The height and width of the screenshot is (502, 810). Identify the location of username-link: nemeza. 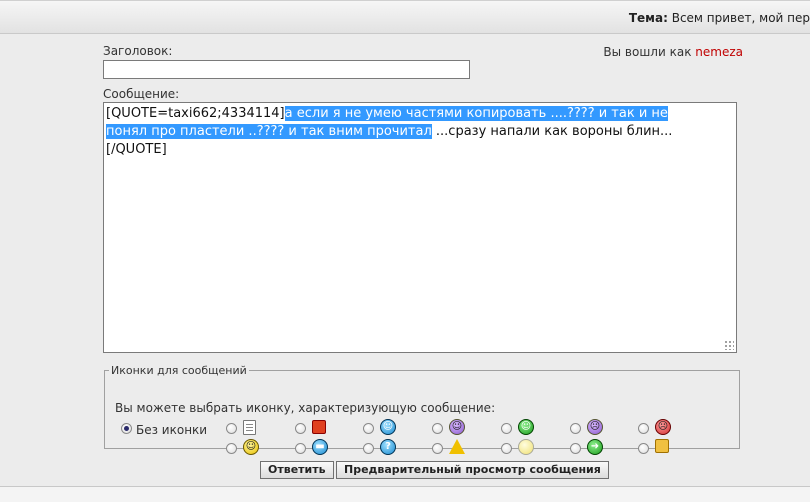
(719, 52).